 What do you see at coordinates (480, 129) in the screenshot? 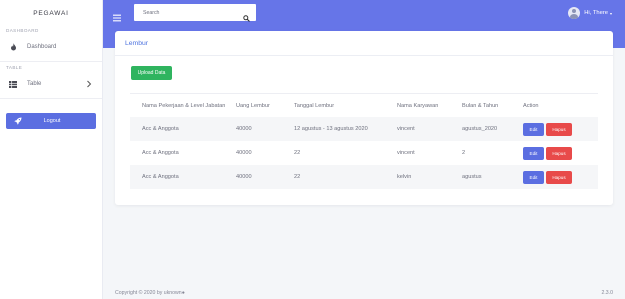
I see `cell-bulan-tahun: agustus_2020` at bounding box center [480, 129].